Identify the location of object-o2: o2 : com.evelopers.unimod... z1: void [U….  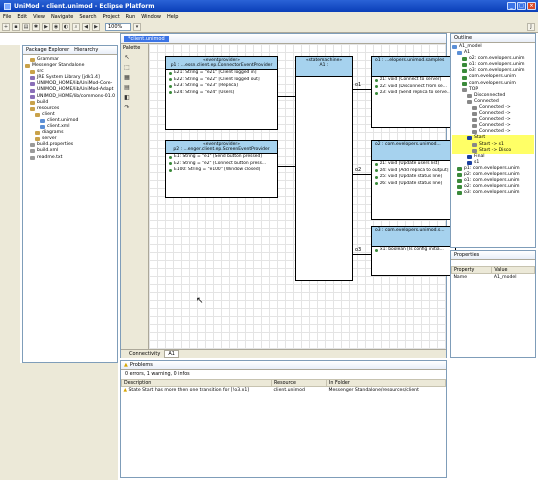
(413, 180).